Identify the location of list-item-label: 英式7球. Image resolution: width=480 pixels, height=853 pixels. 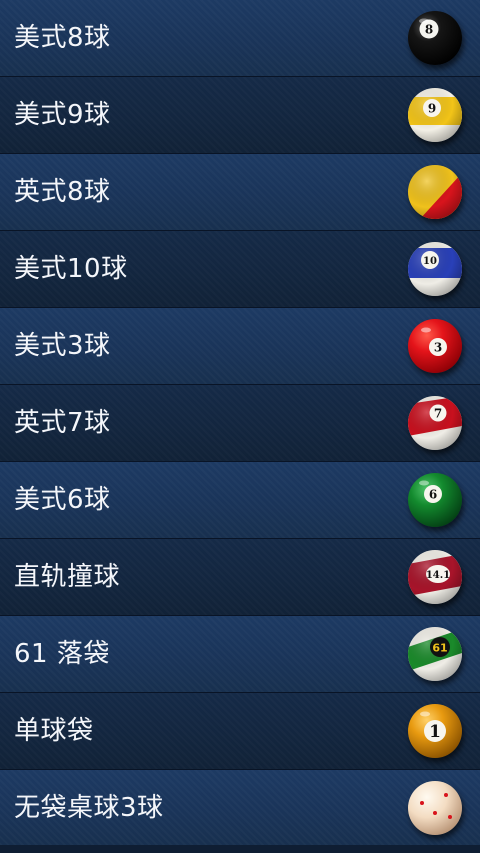
(62, 423).